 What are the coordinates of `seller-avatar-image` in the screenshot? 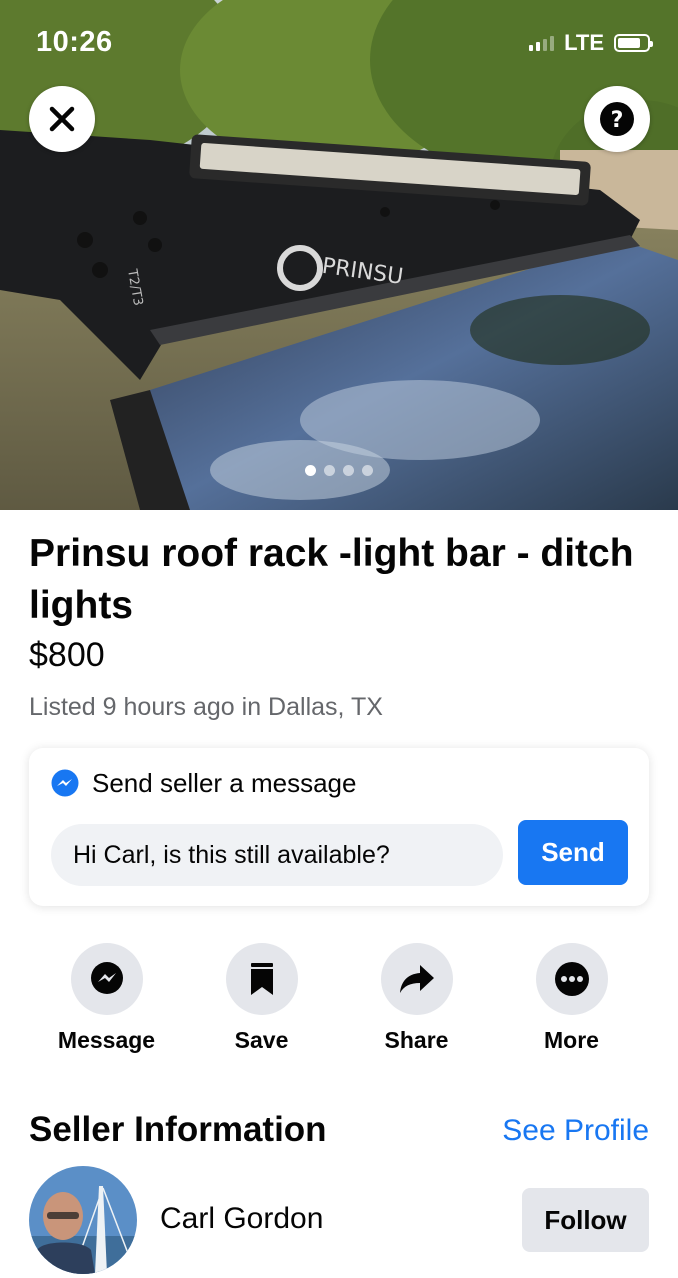 It's located at (83, 1220).